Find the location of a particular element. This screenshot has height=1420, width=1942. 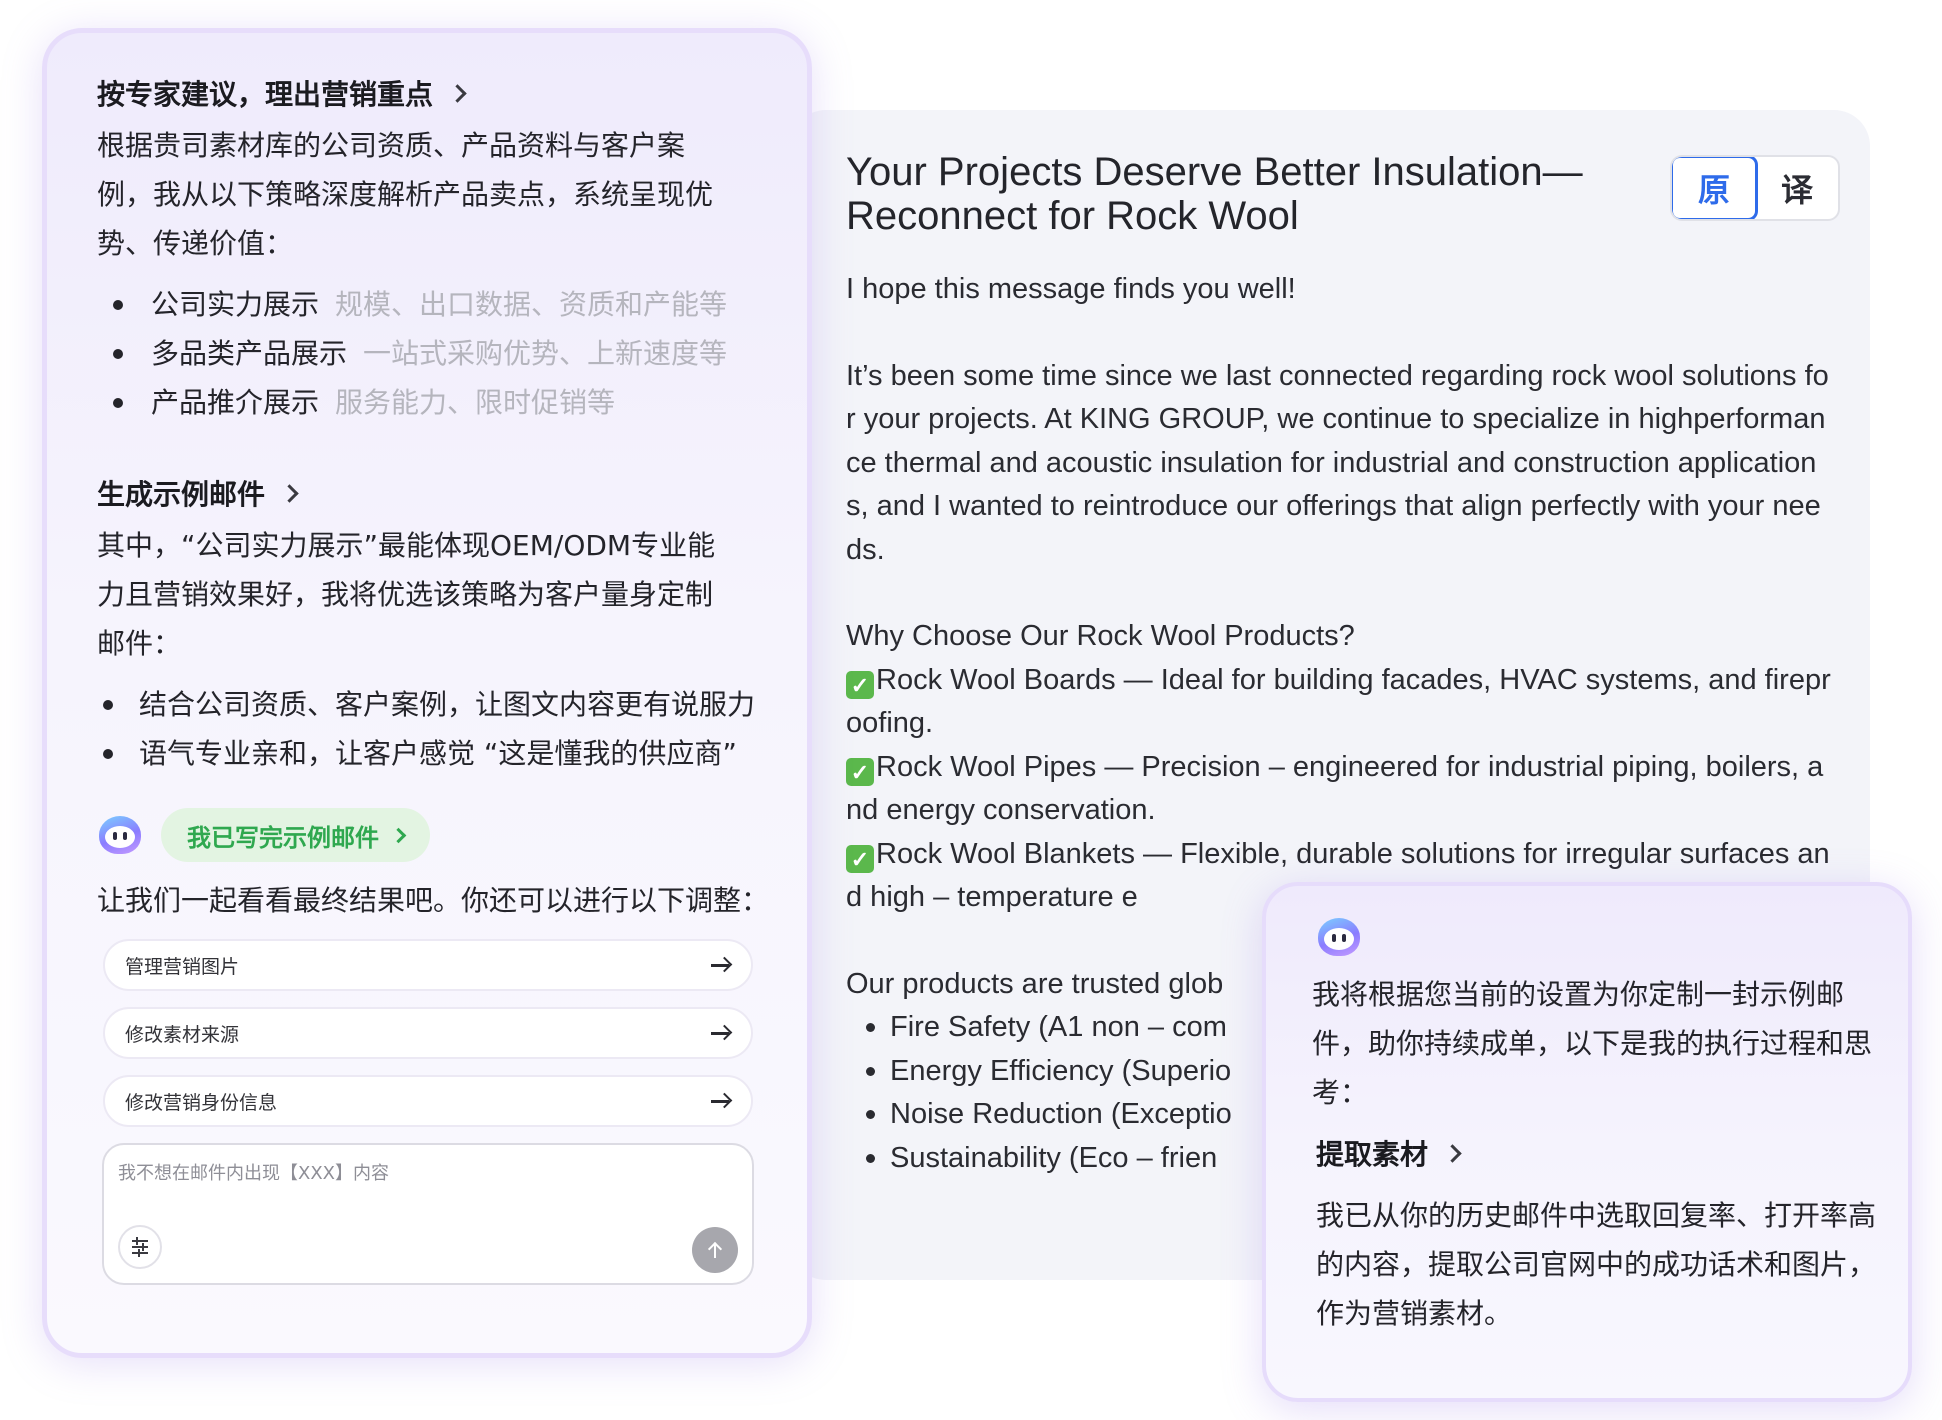

extract-material-heading: 提取素材 is located at coordinates (1592, 1153).